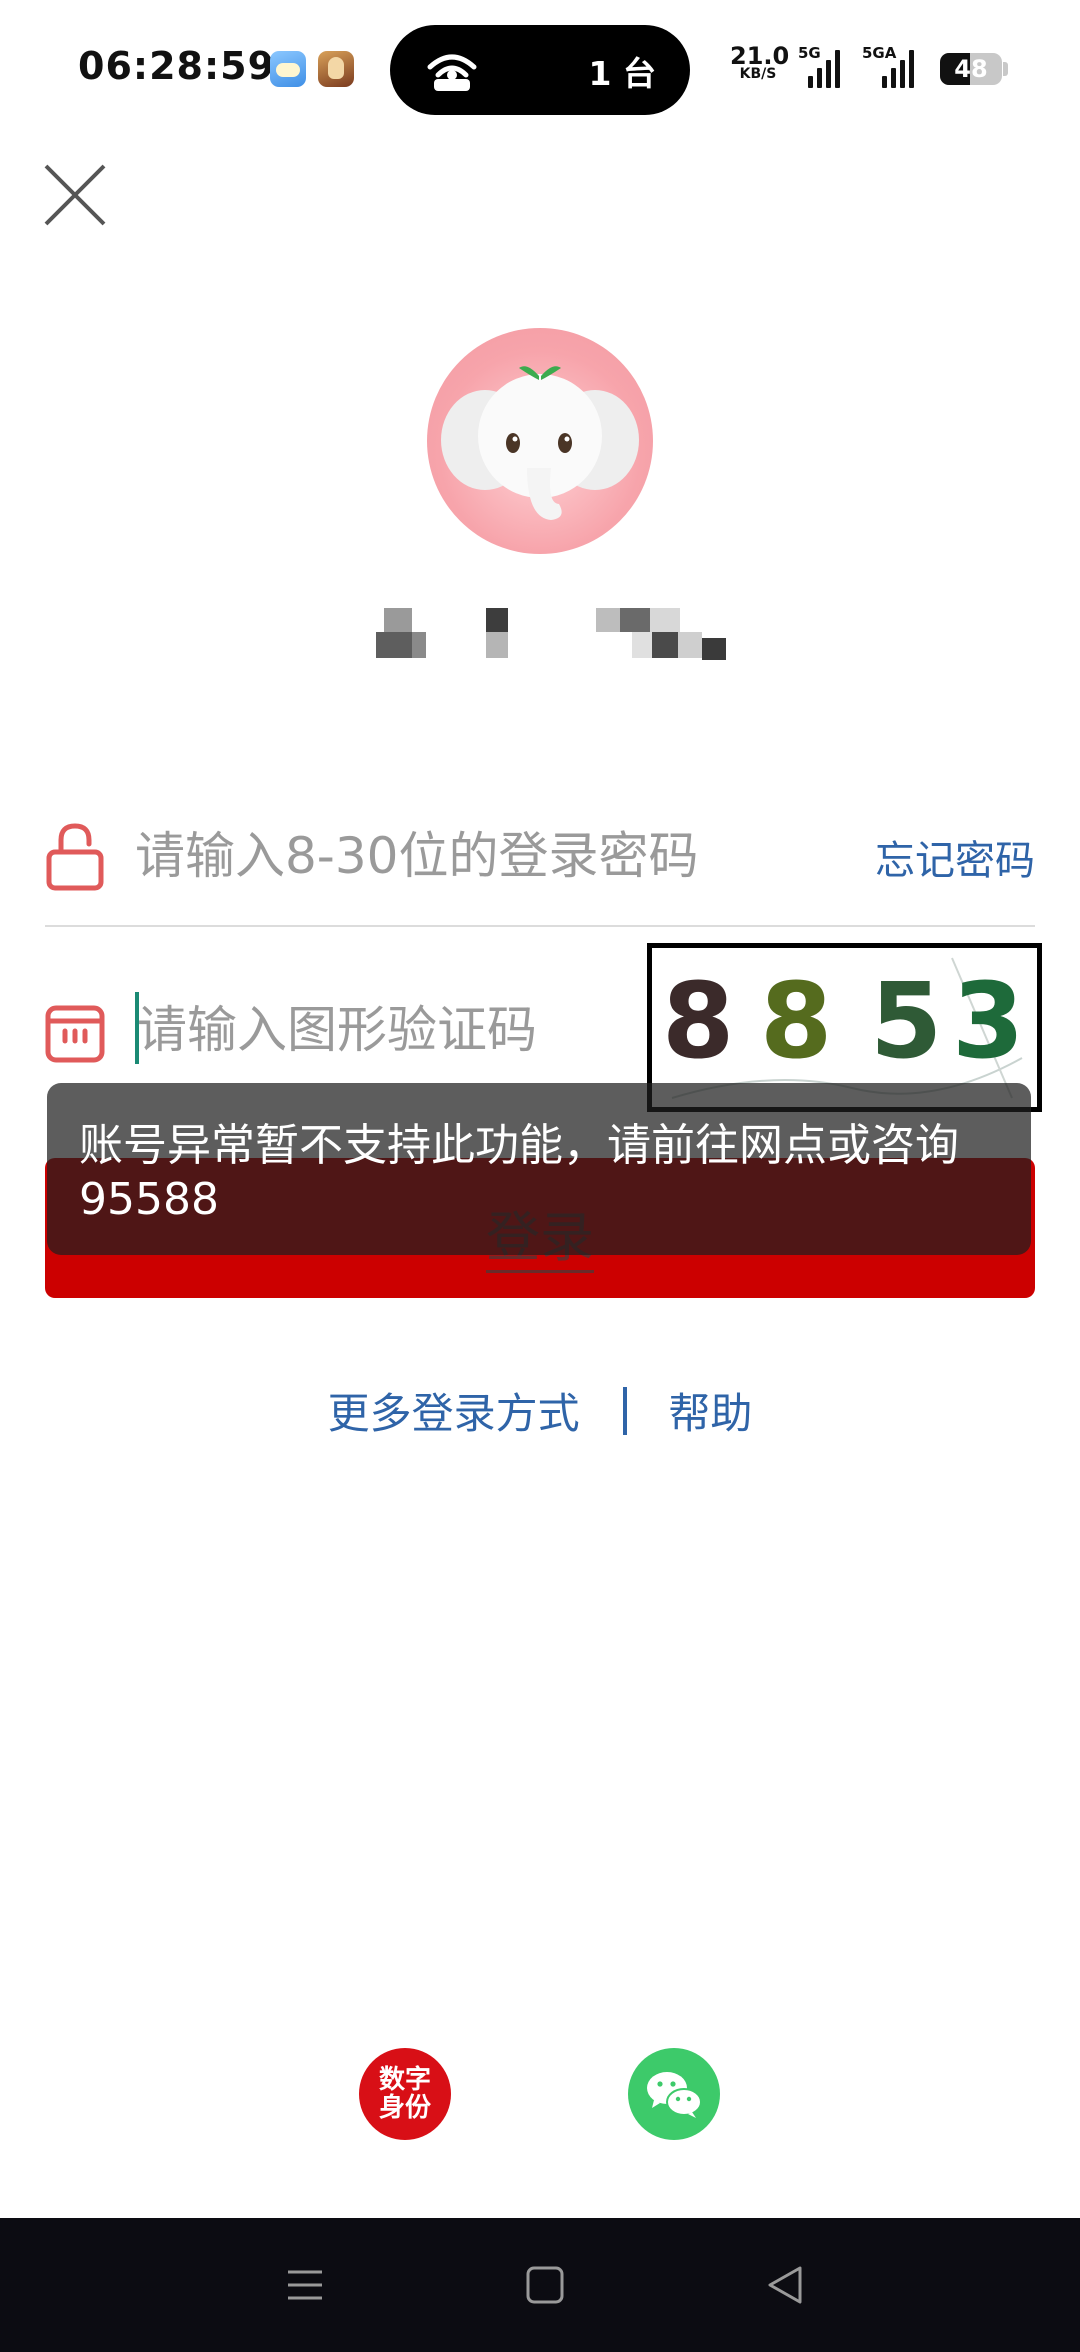 The height and width of the screenshot is (2352, 1080). I want to click on digital-id-button: 数字 身份, so click(405, 2094).